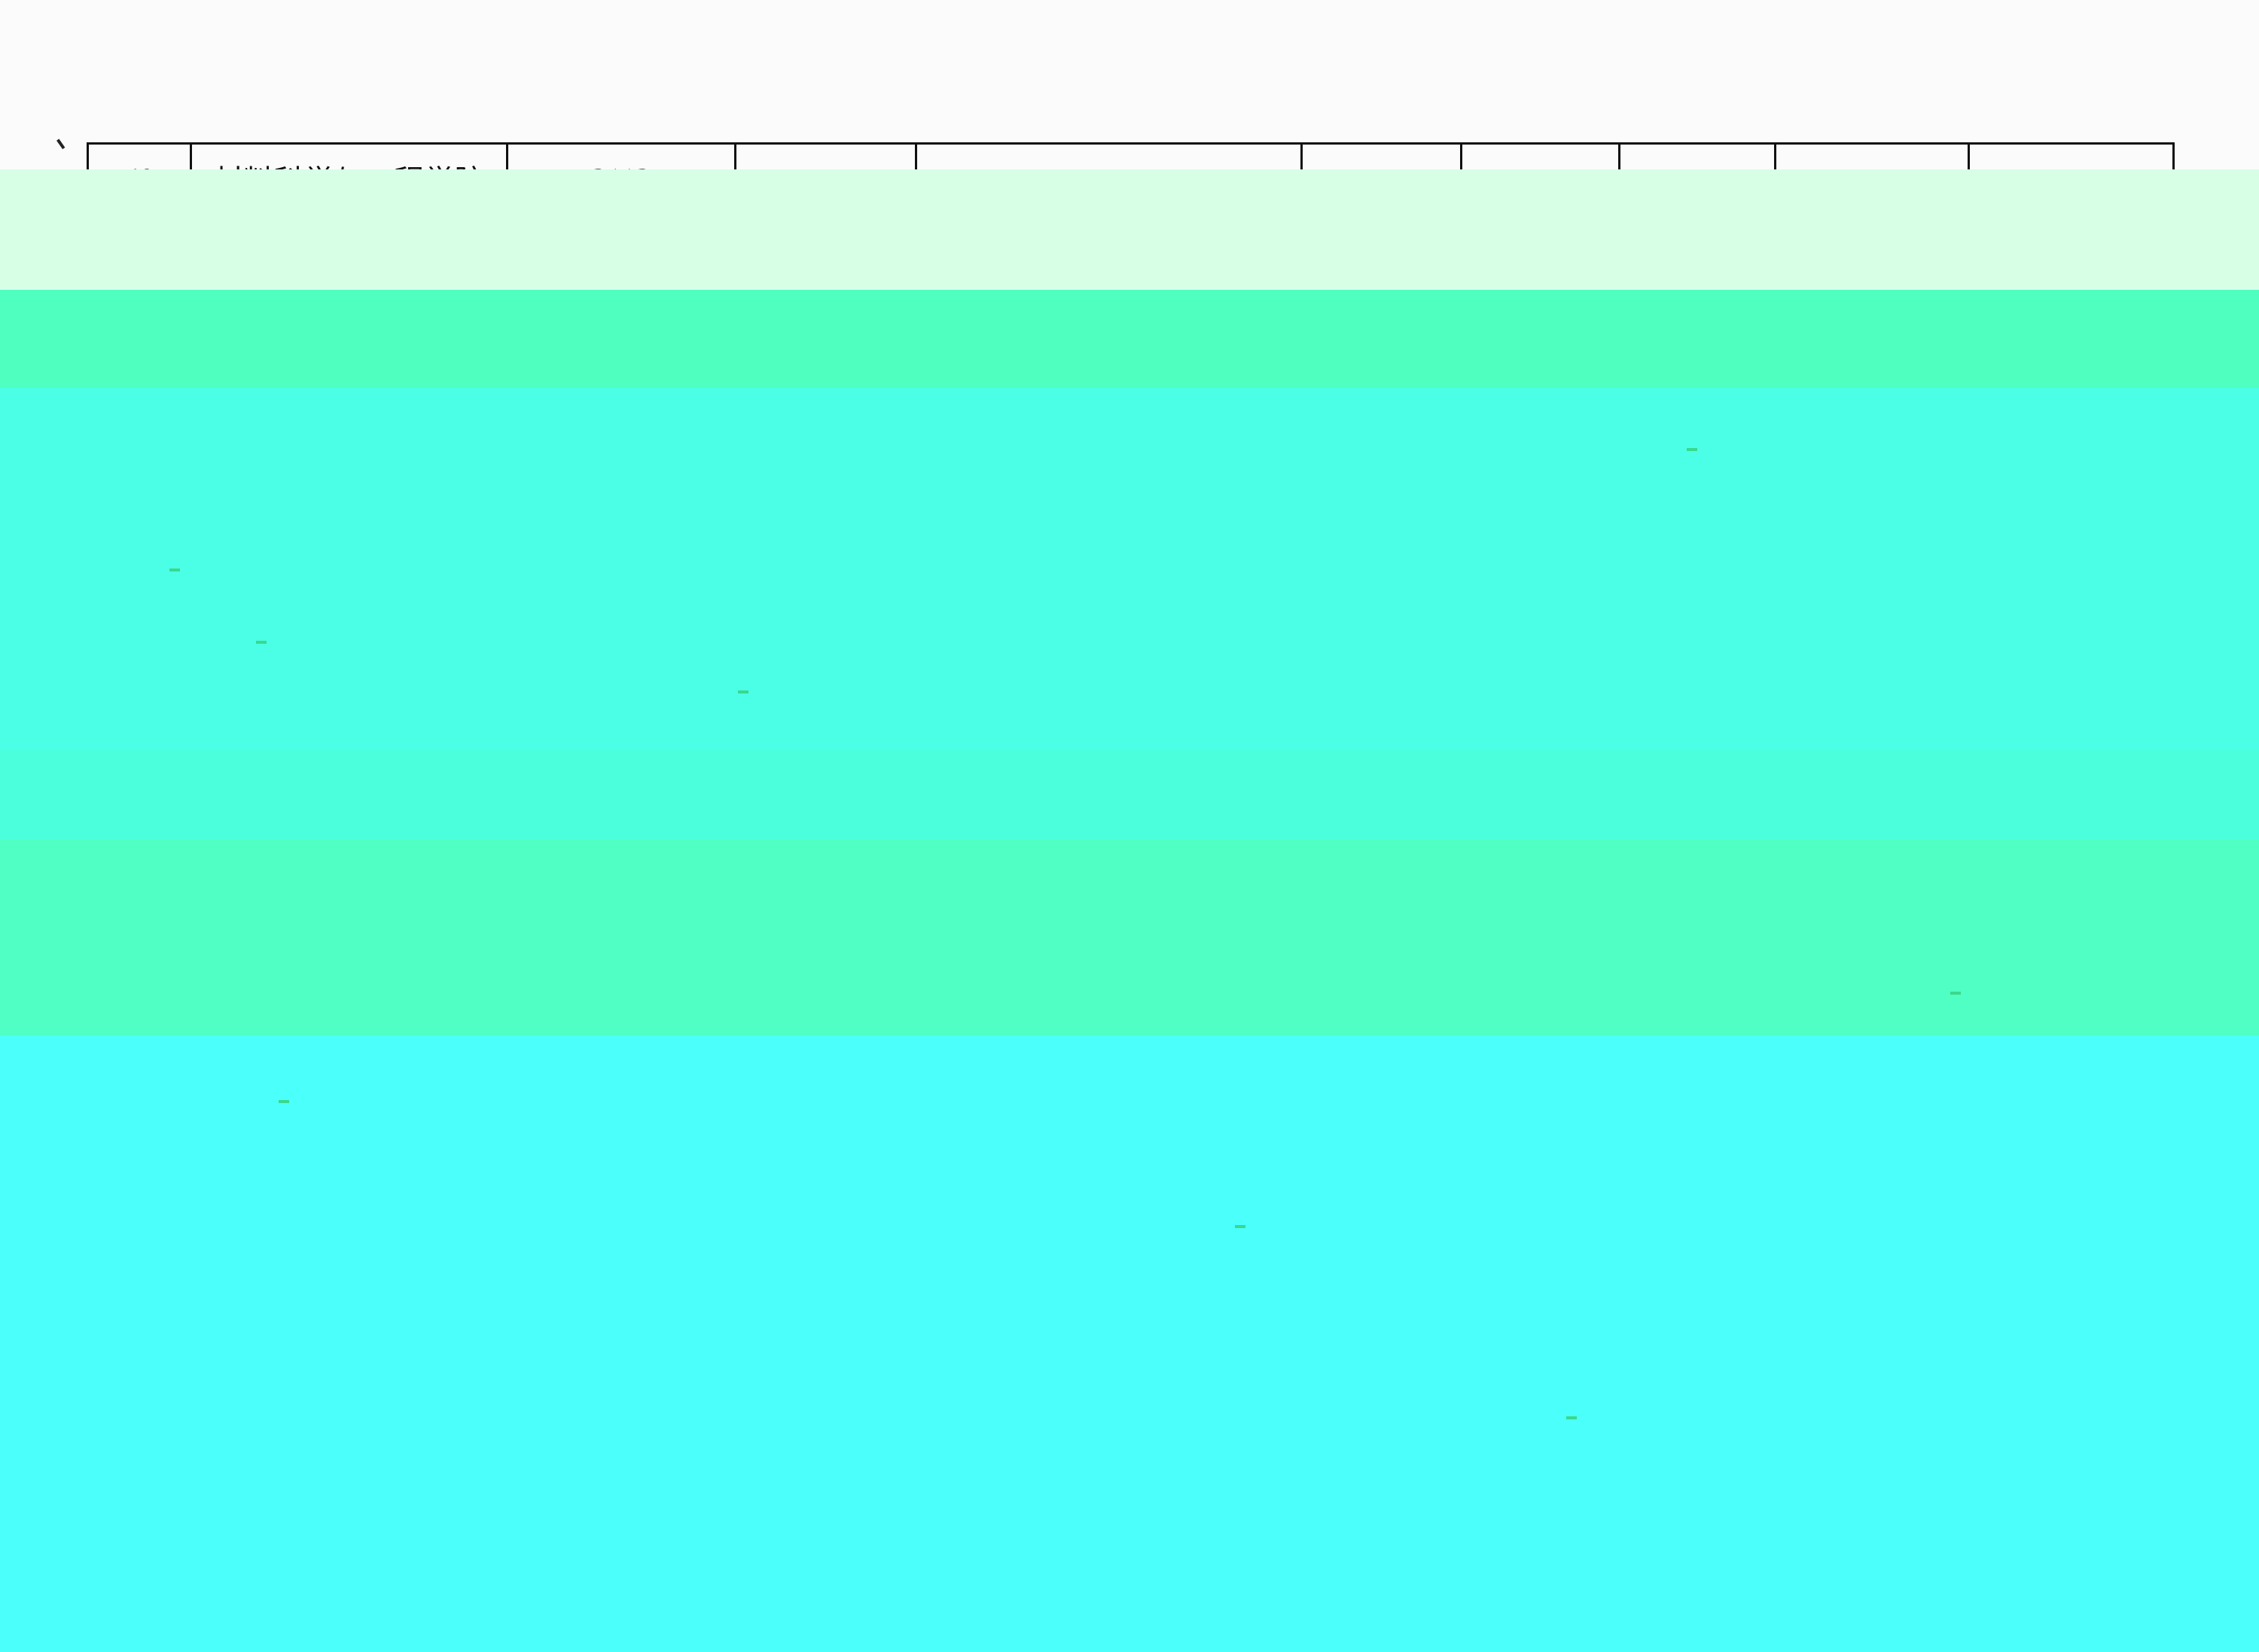 The width and height of the screenshot is (2259, 1652). I want to click on overlay-band-teal, so click(1129, 794).